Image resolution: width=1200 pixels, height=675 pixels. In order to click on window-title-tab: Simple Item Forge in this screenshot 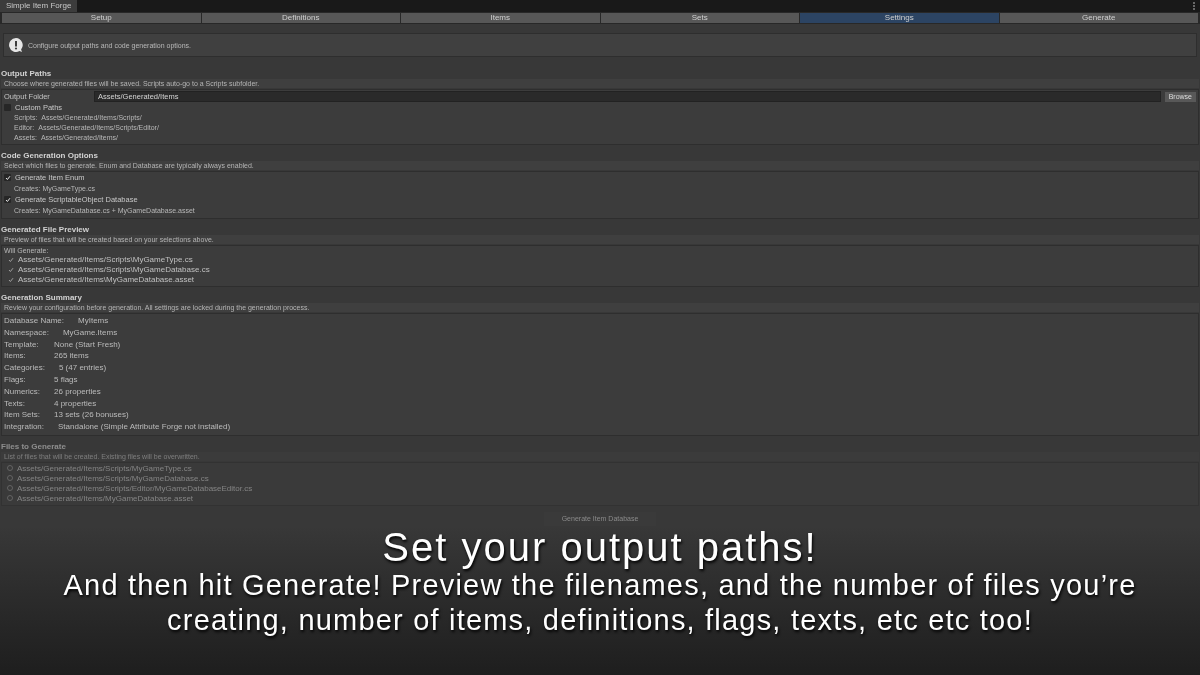, I will do `click(39, 6)`.